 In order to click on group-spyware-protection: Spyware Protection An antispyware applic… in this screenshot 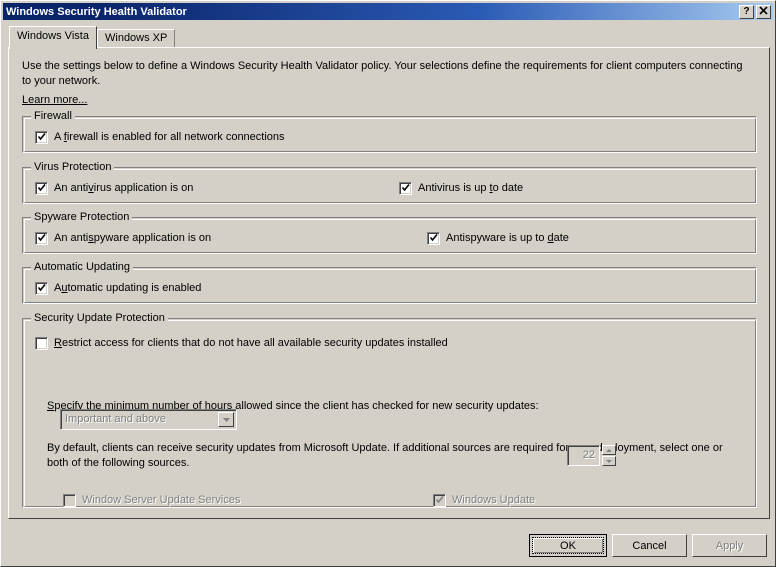, I will do `click(389, 232)`.